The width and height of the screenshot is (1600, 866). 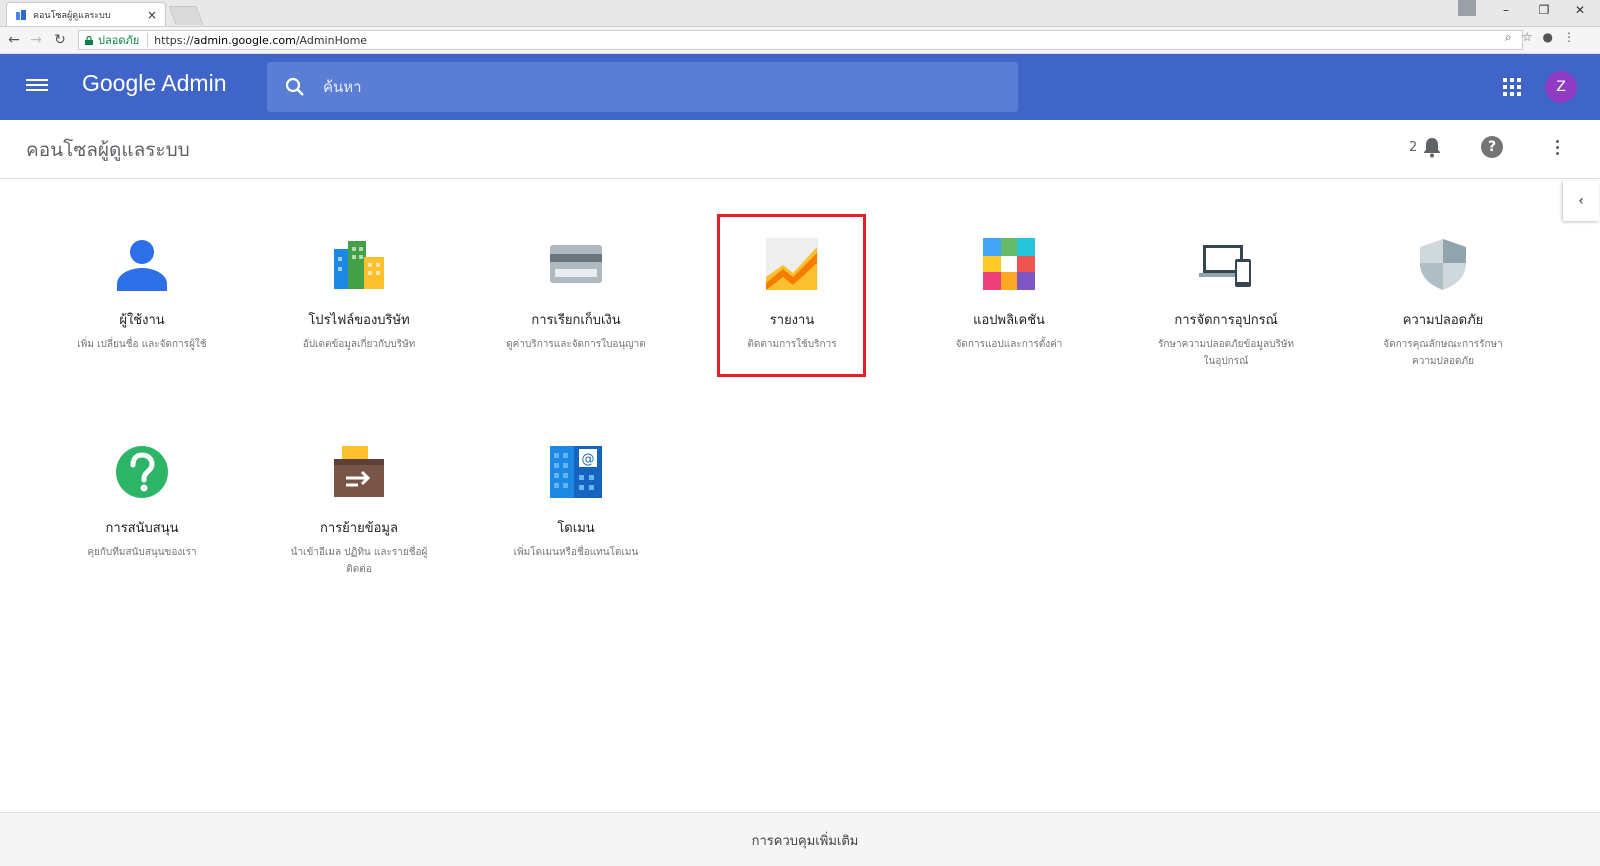 I want to click on brand-logo: Google Admin, so click(x=154, y=83).